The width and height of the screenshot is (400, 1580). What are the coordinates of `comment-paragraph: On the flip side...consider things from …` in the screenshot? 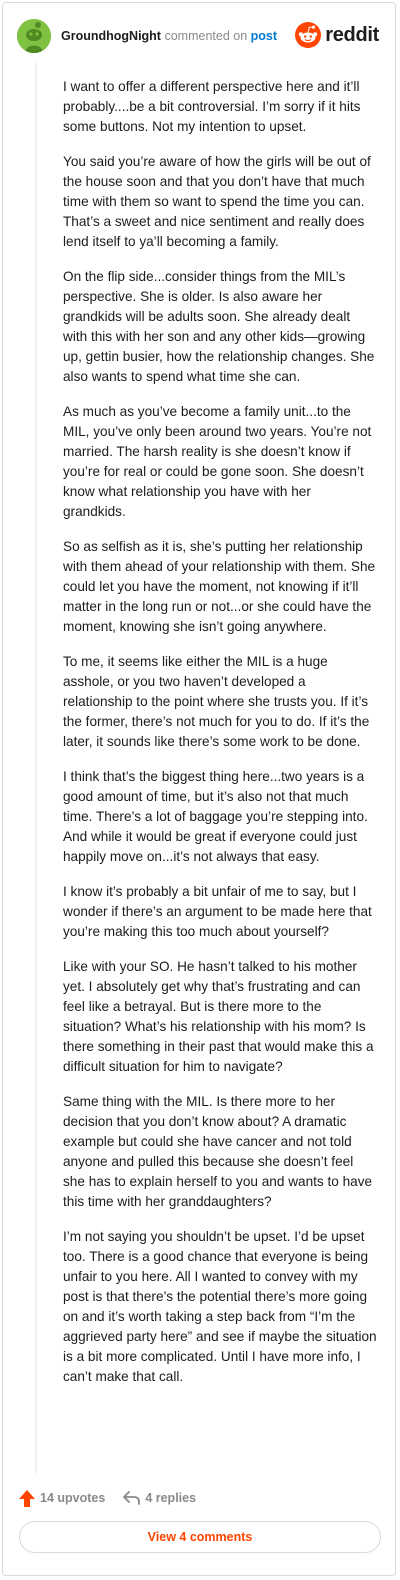 It's located at (219, 326).